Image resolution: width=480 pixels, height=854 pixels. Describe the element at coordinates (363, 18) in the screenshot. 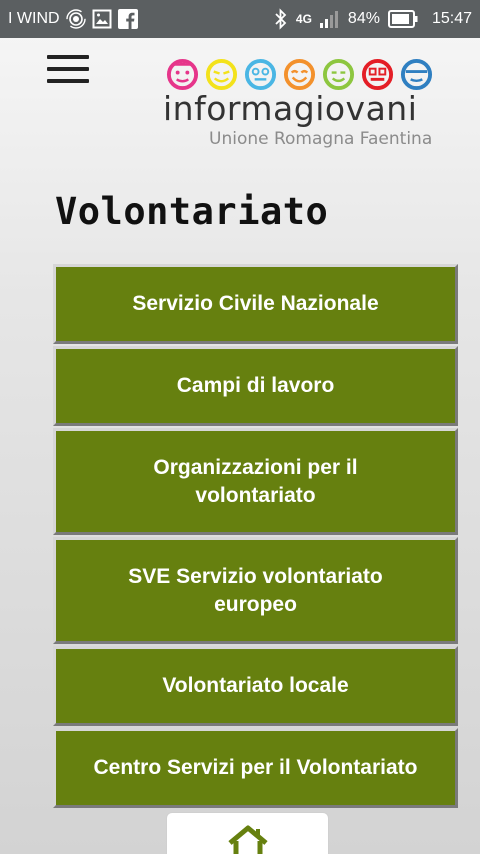

I see `battery-percent: 84%` at that location.